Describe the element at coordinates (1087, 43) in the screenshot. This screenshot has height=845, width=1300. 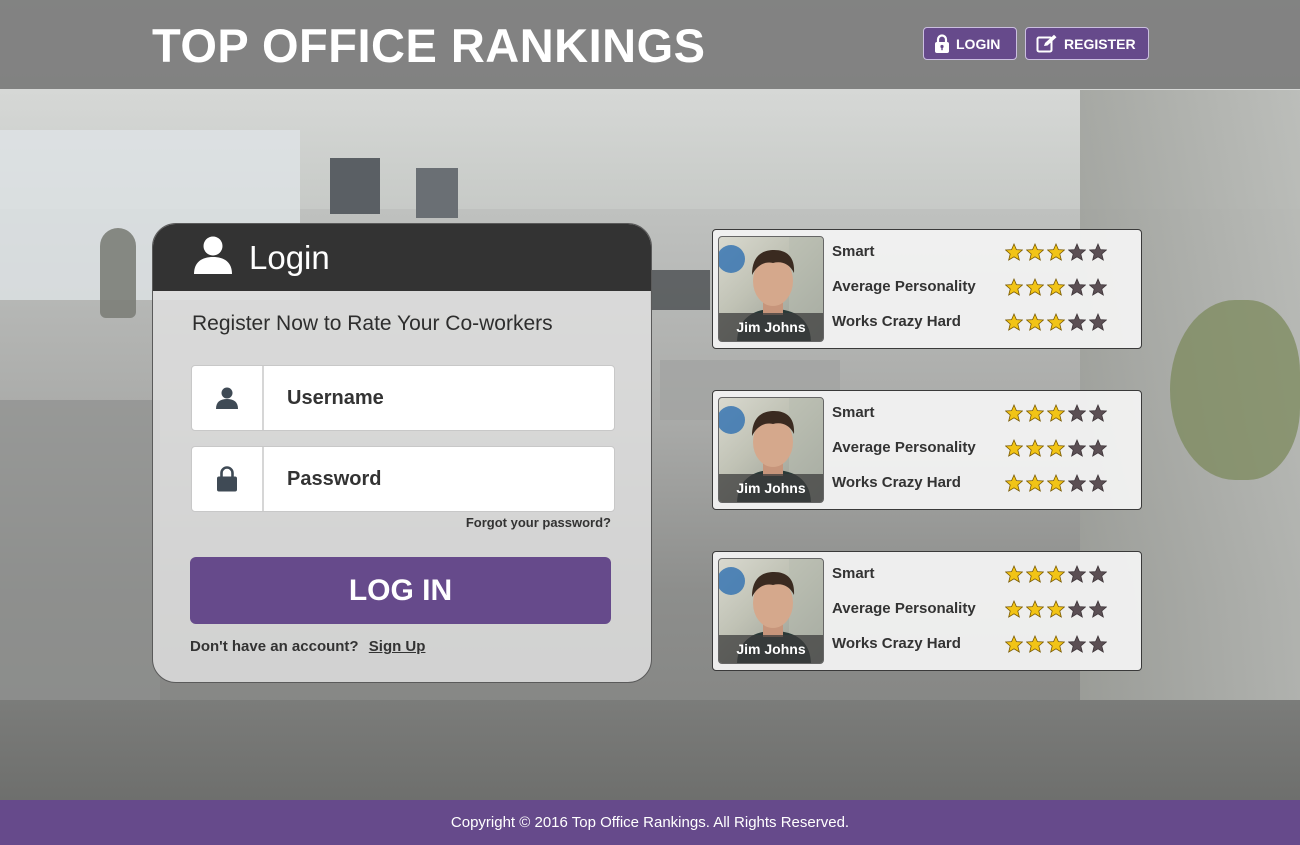
I see `header-register-button: REGISTER` at that location.